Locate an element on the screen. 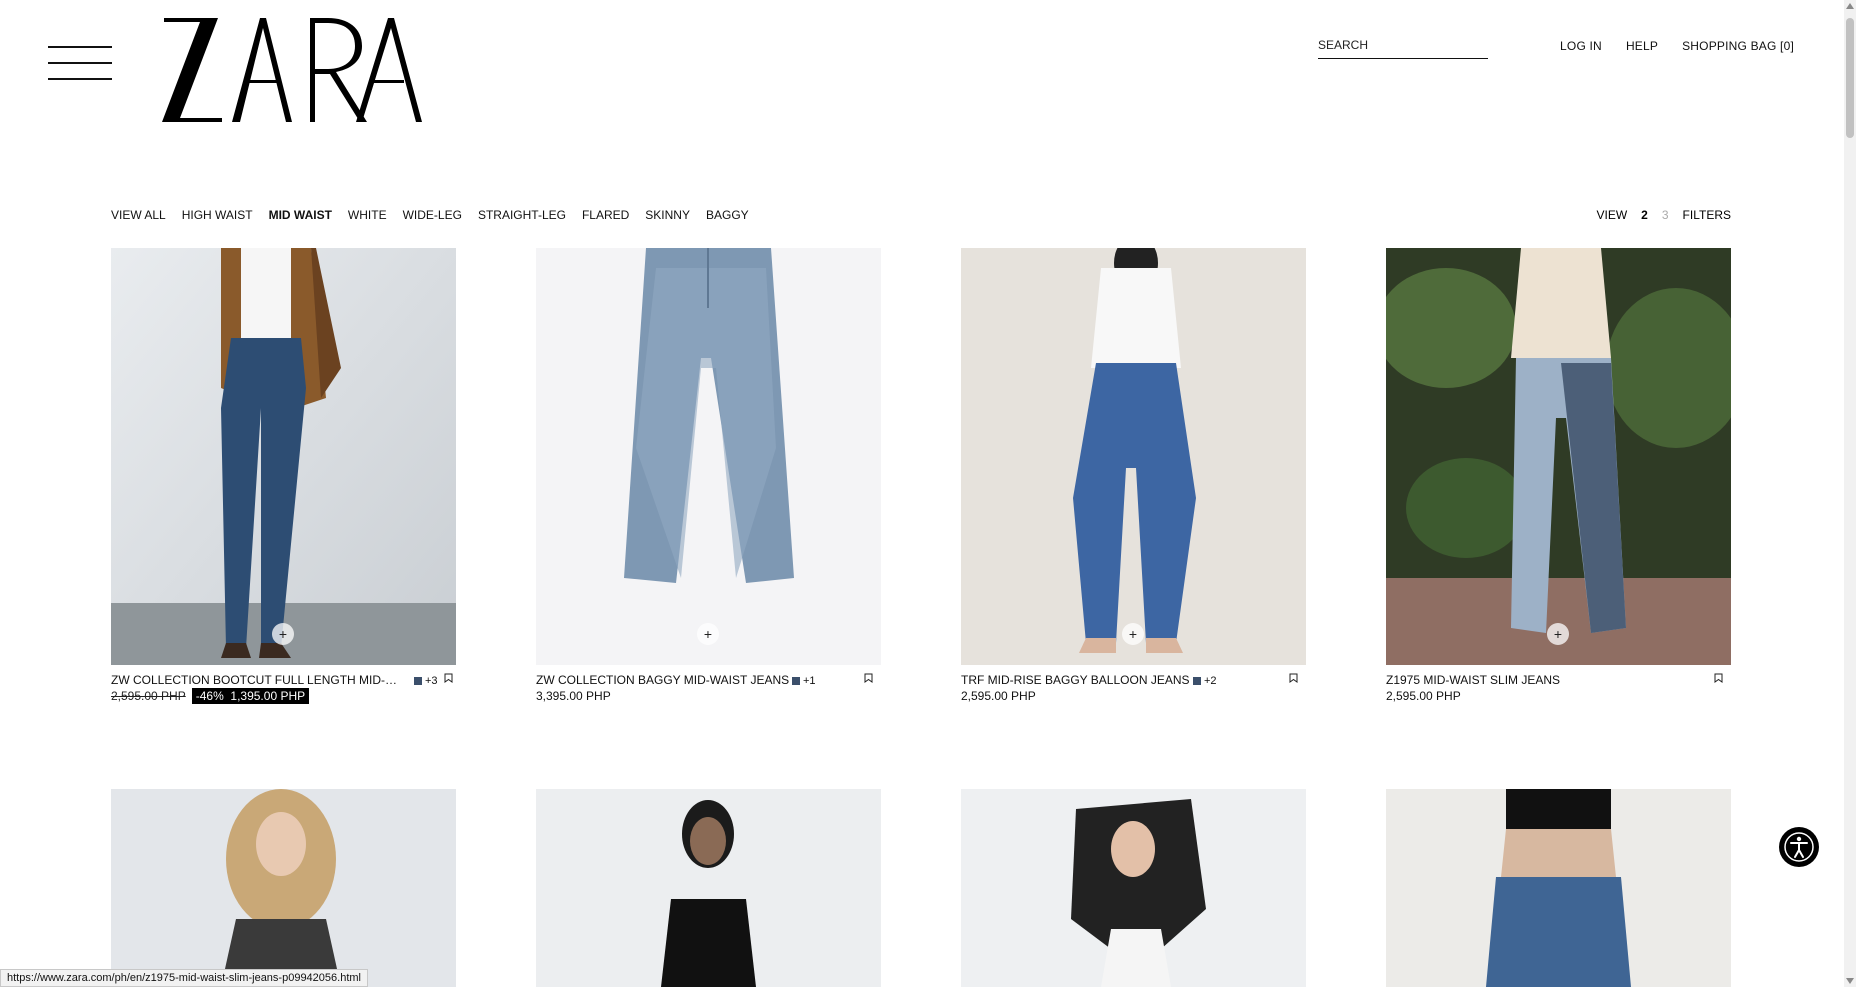 This screenshot has height=987, width=1856. scroll-up-arrow-icon is located at coordinates (1850, 6).